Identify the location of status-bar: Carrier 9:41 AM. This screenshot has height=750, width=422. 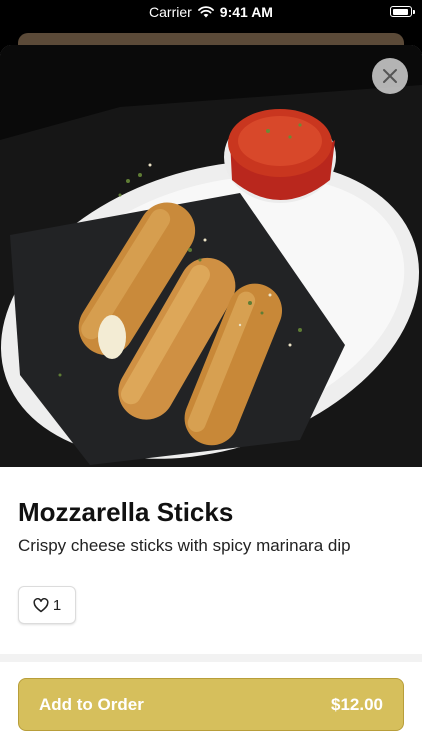
(211, 13).